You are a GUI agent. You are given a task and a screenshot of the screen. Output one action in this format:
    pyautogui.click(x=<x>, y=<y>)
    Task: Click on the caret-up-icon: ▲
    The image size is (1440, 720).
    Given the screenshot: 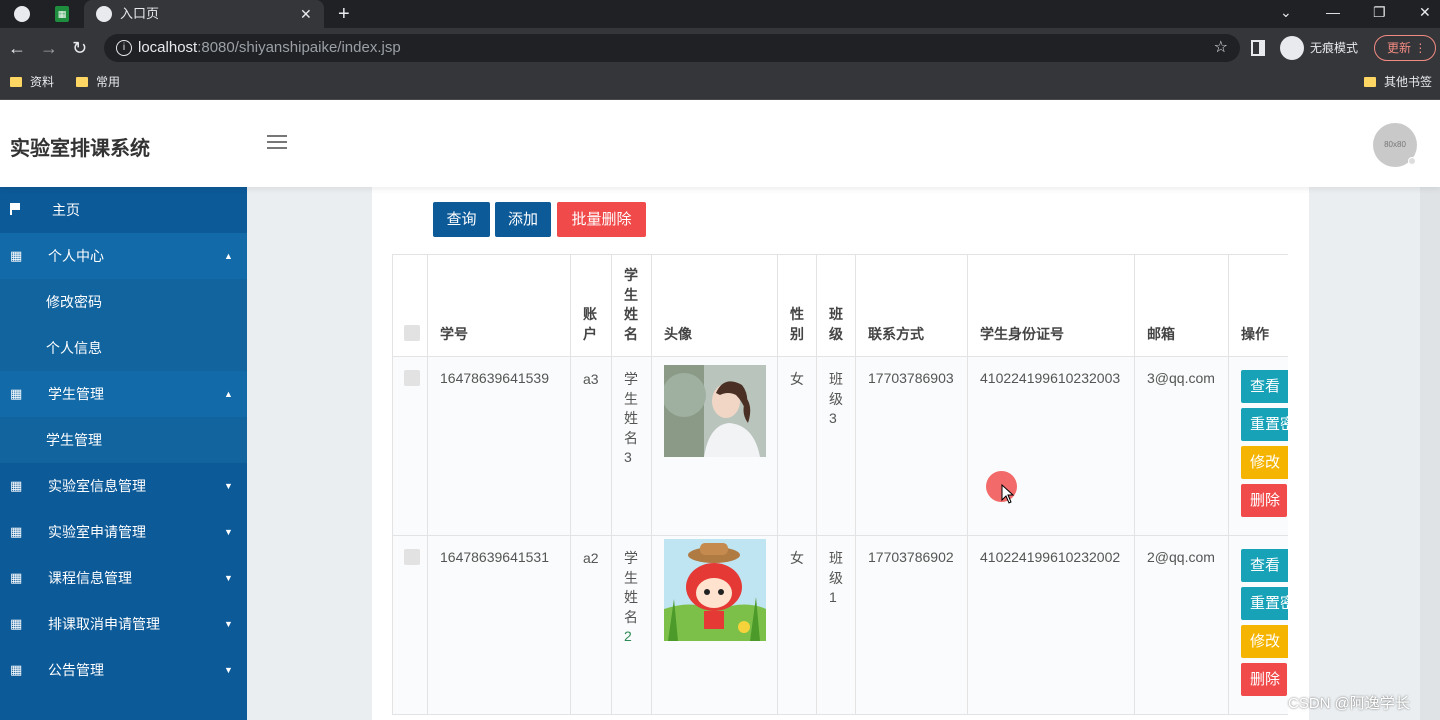 What is the action you would take?
    pyautogui.click(x=228, y=394)
    